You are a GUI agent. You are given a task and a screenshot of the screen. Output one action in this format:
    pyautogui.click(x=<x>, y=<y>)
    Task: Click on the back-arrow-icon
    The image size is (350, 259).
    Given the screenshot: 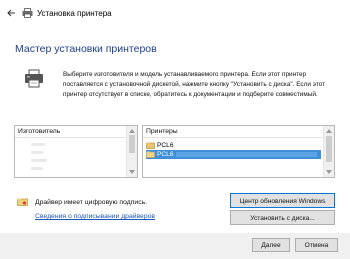 What is the action you would take?
    pyautogui.click(x=11, y=13)
    